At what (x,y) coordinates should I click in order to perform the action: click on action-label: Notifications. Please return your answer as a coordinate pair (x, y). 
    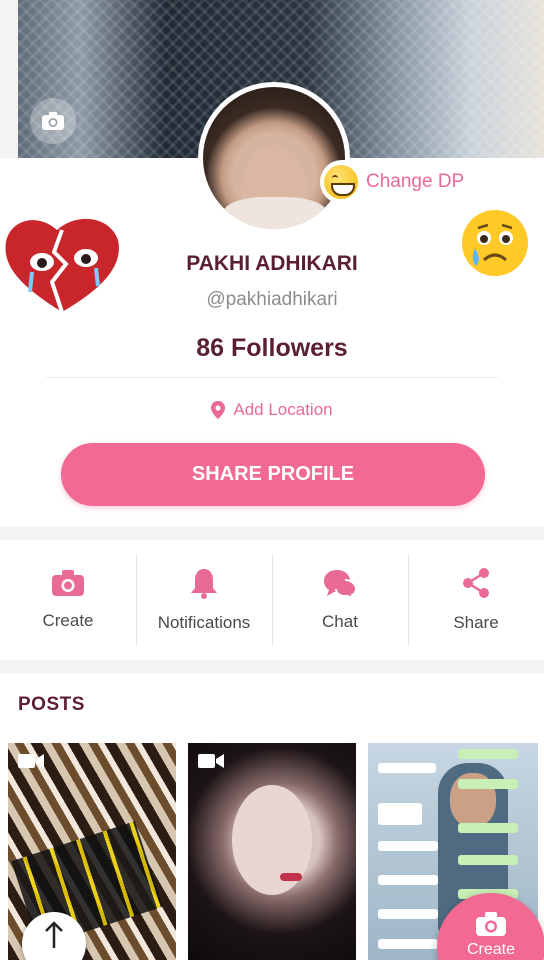
    Looking at the image, I should click on (204, 622).